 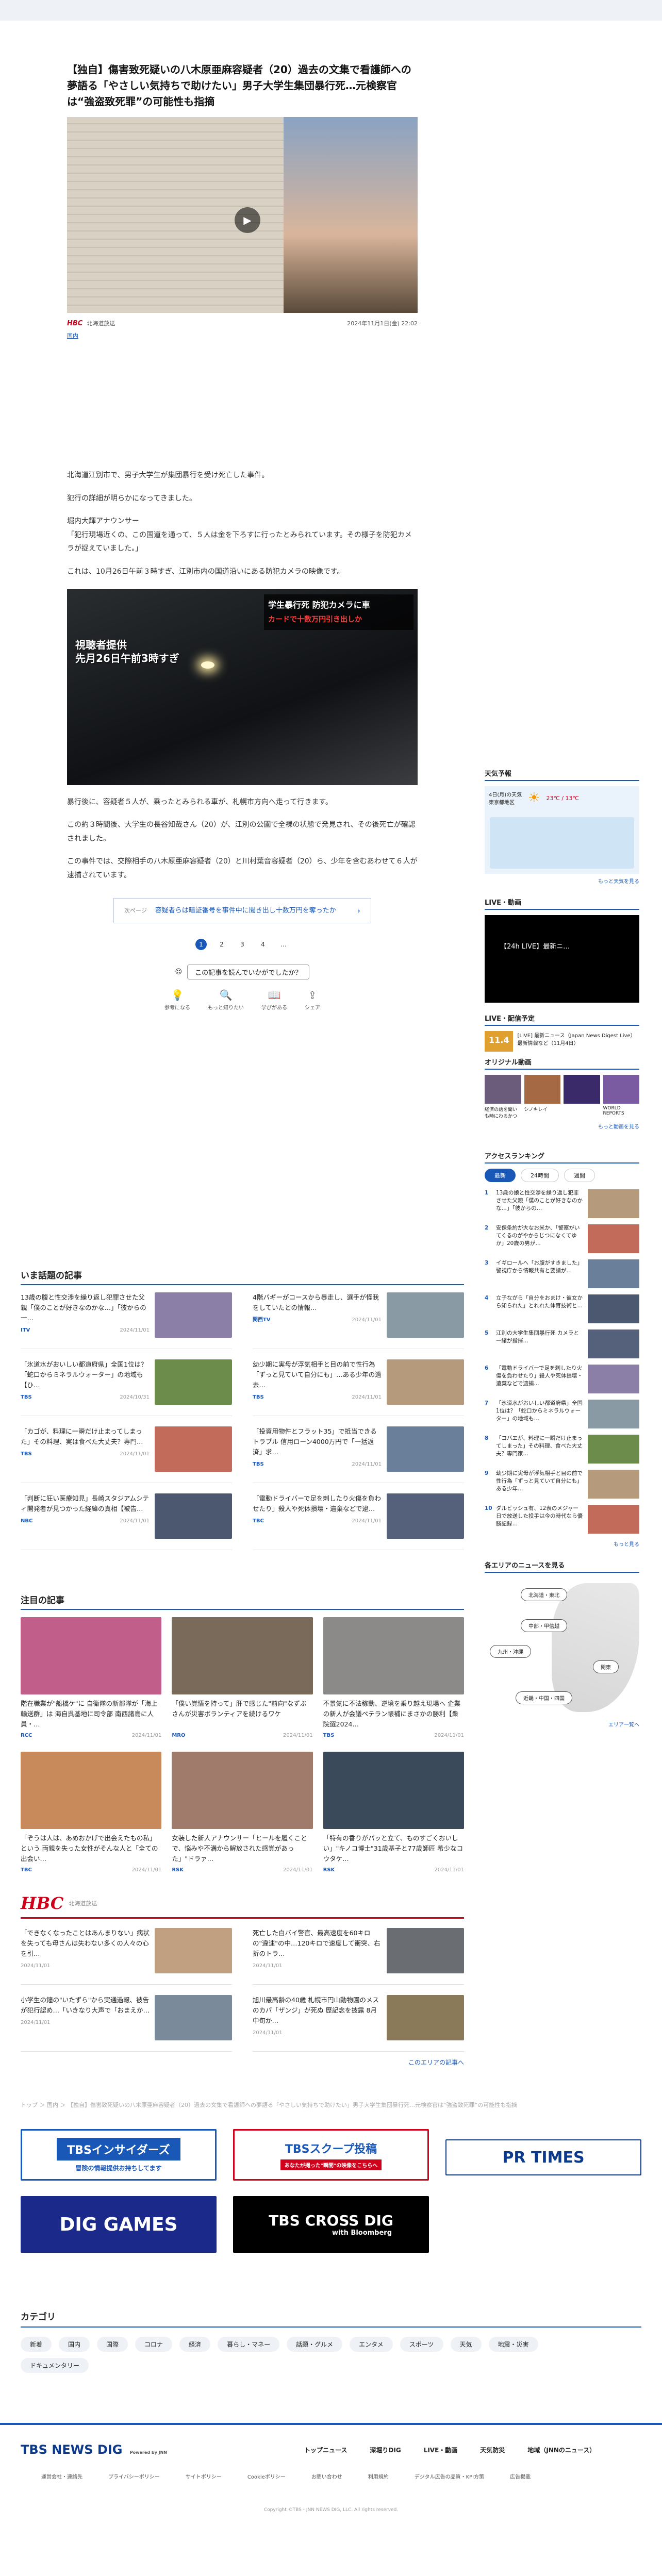 I want to click on page-4: 4, so click(x=263, y=944).